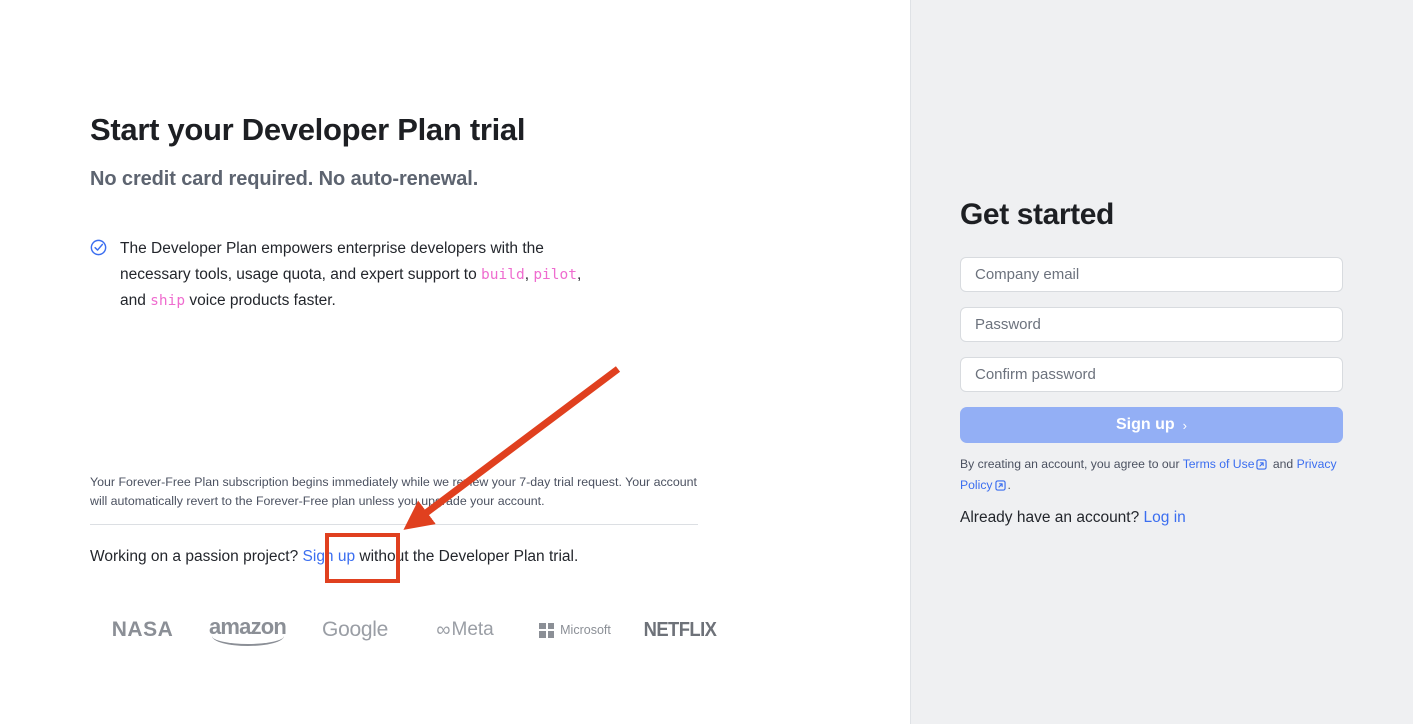 The width and height of the screenshot is (1413, 724). What do you see at coordinates (585, 630) in the screenshot?
I see `microsoft-logo-label: Microsoft` at bounding box center [585, 630].